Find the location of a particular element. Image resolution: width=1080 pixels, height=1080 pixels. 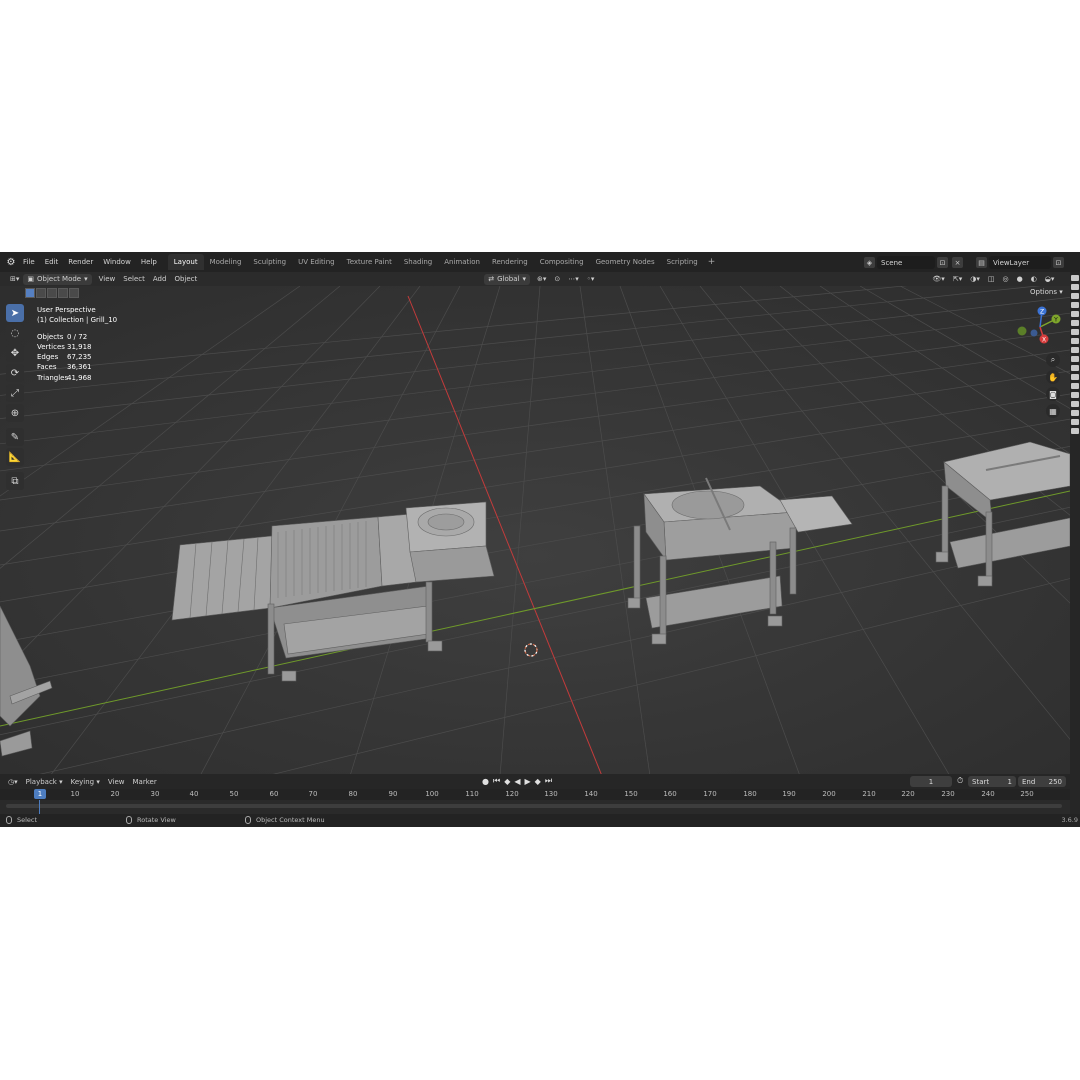

play-icon: ▶ is located at coordinates (528, 781).